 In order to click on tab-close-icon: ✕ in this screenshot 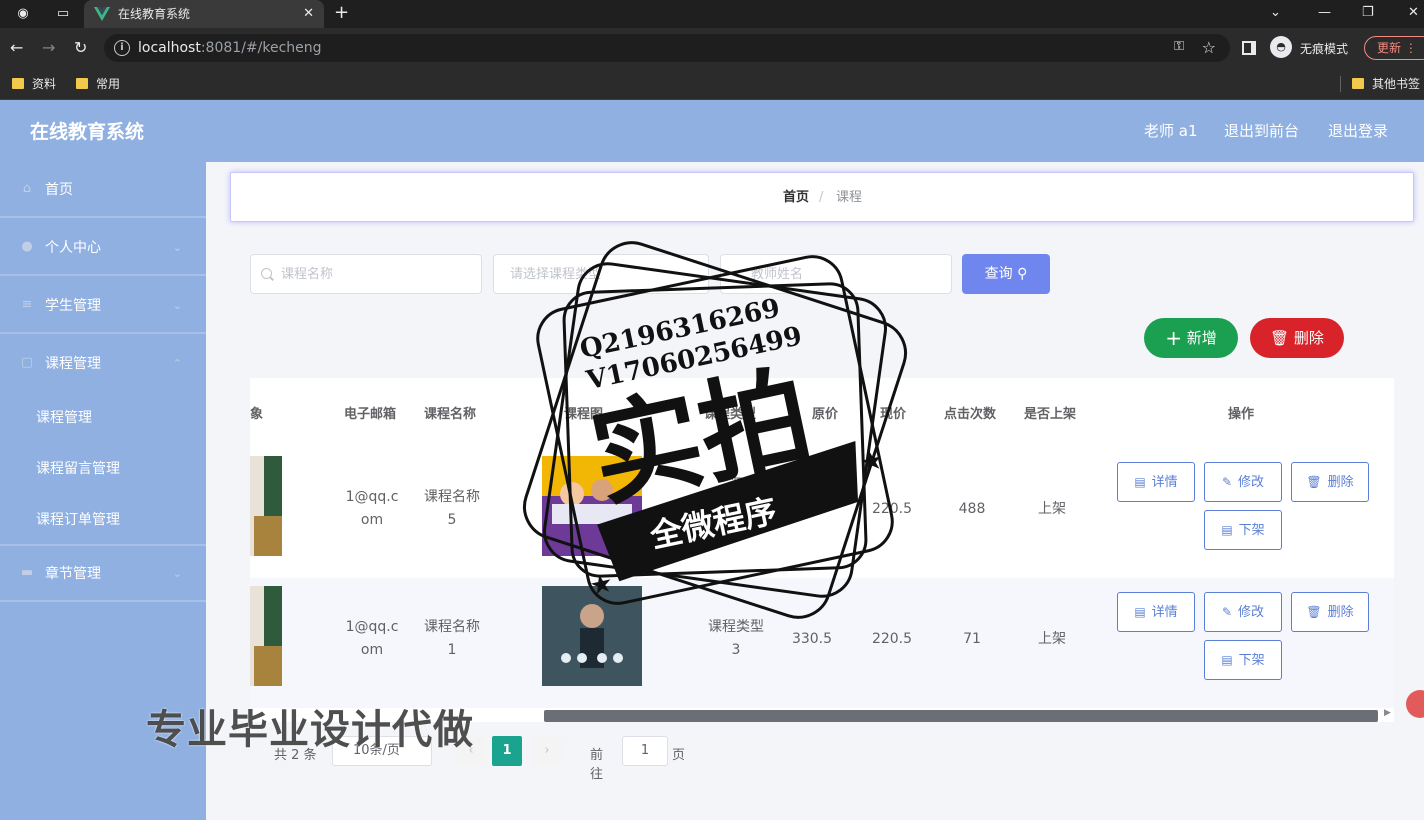, I will do `click(308, 14)`.